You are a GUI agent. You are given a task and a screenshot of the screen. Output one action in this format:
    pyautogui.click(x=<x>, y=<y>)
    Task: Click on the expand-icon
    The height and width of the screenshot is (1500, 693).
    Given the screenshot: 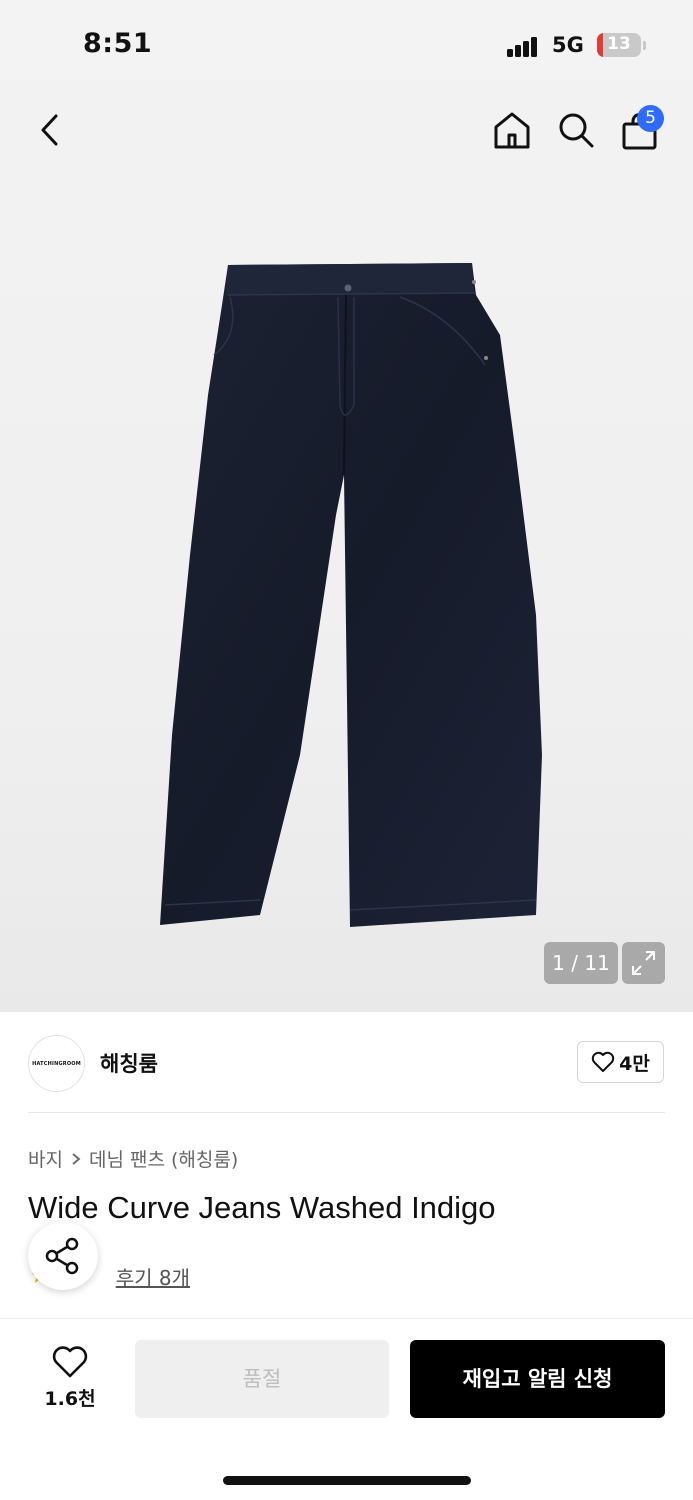 What is the action you would take?
    pyautogui.click(x=643, y=963)
    